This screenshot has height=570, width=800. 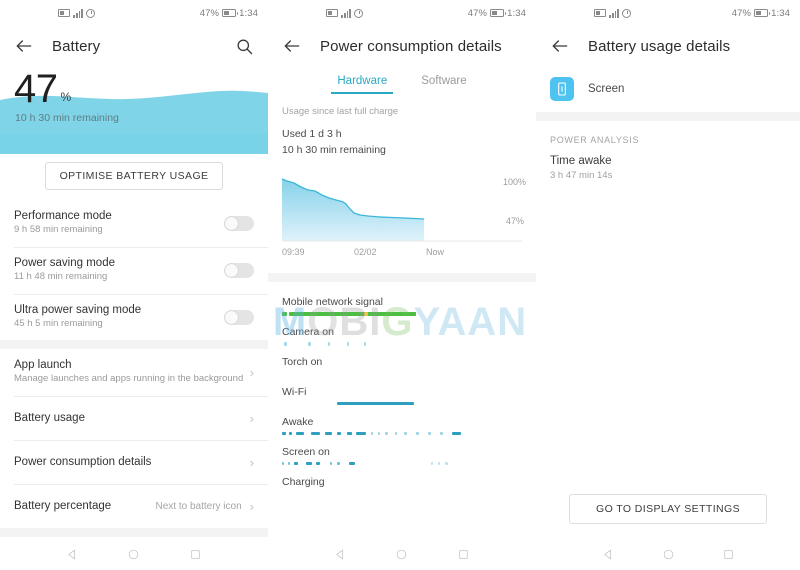 I want to click on section-divider-bottom, so click(x=134, y=533).